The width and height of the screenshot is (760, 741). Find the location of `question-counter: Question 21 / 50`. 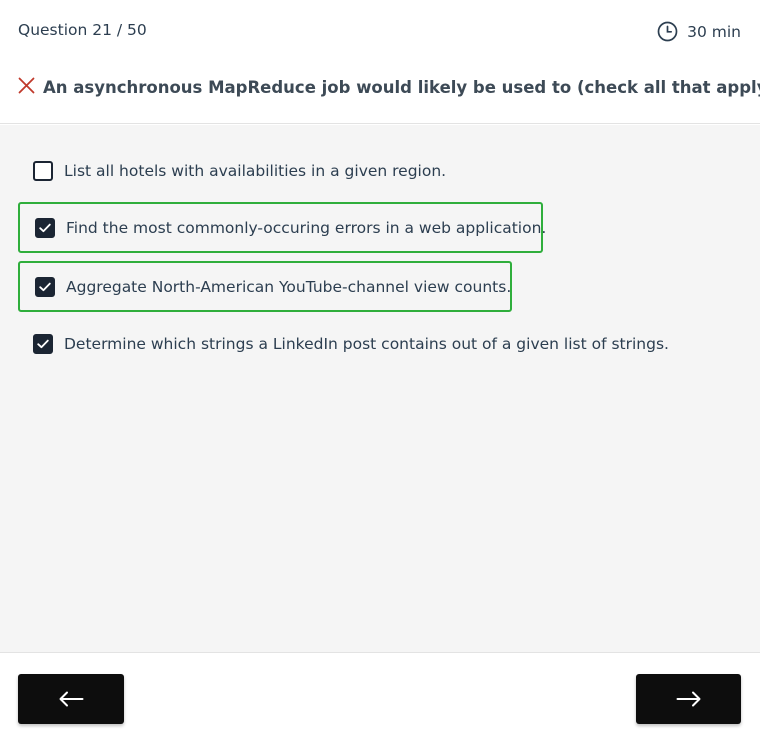

question-counter: Question 21 / 50 is located at coordinates (82, 30).